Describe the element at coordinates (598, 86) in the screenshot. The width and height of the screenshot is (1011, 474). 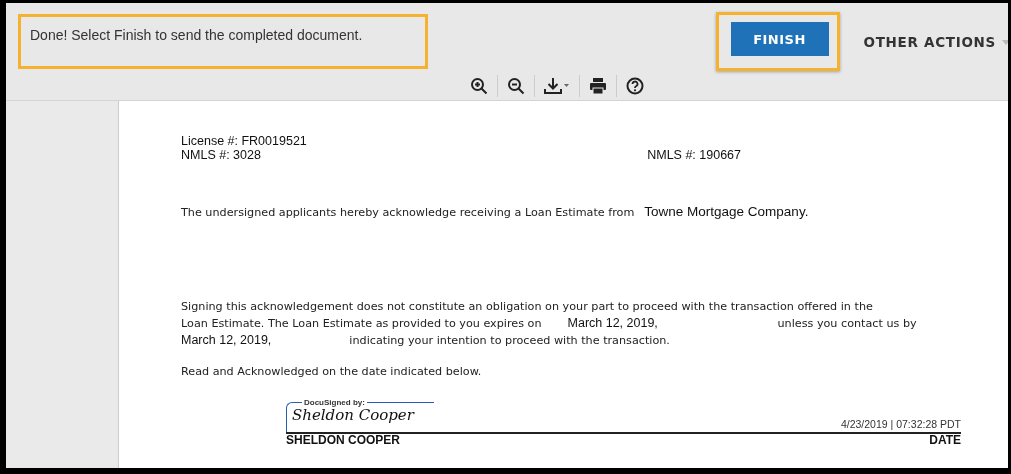
I see `print-icon` at that location.